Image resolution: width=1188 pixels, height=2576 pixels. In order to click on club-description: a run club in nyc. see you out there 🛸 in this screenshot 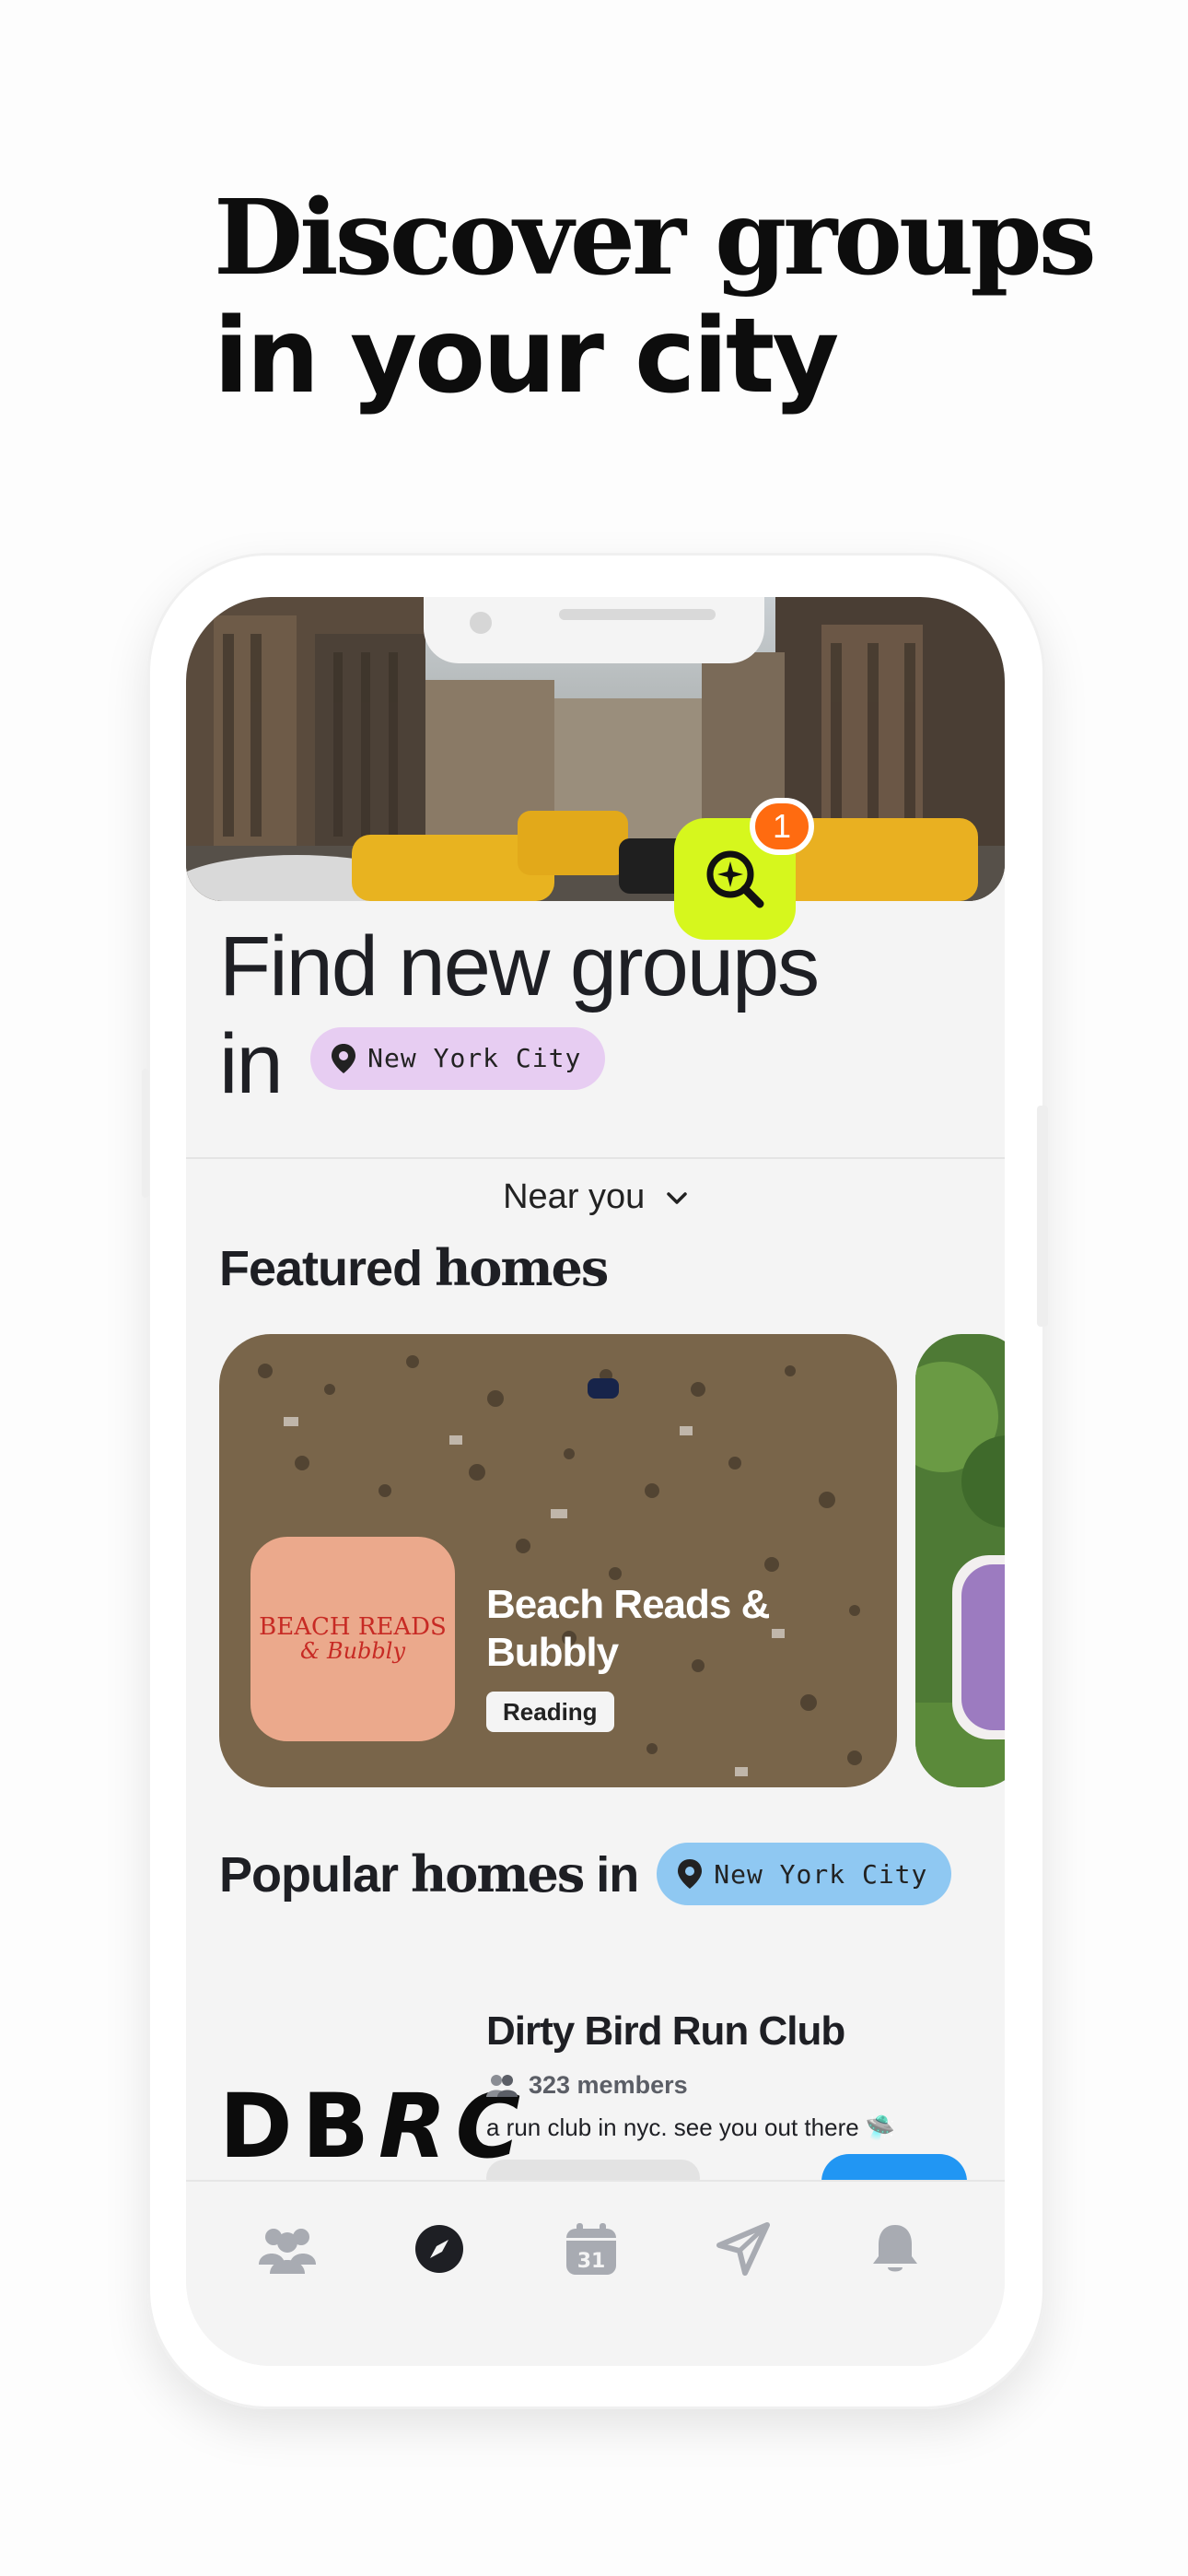, I will do `click(691, 2127)`.